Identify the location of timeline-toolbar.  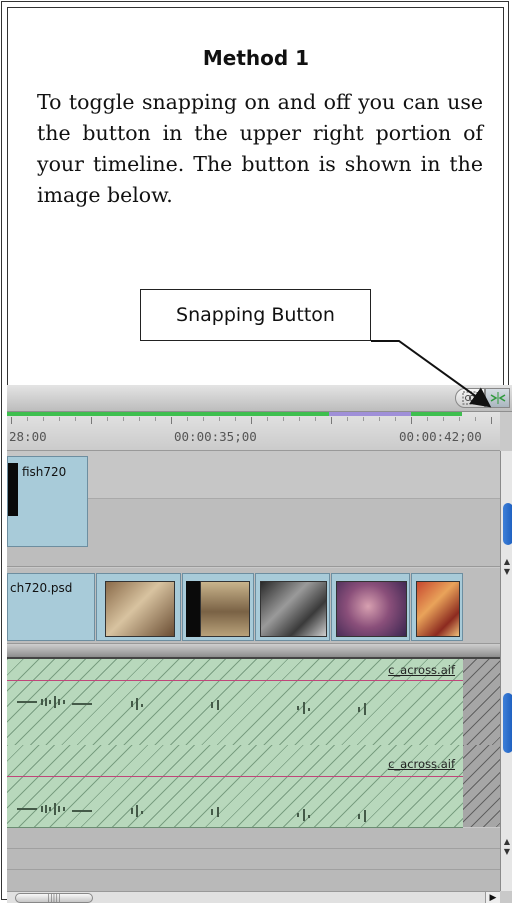
(259, 398).